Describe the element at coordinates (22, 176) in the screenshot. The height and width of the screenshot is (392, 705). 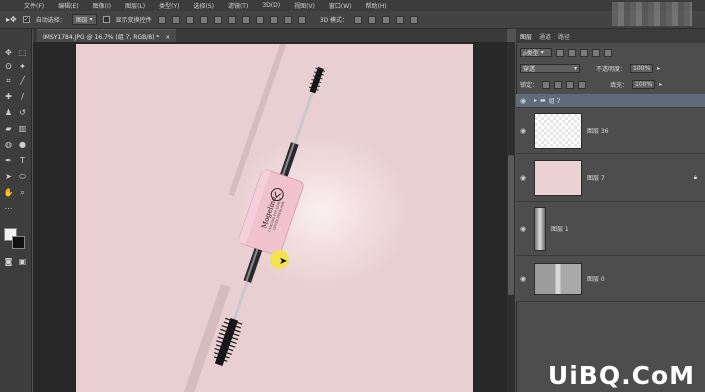
I see `shape-tool-icon: ⬭` at that location.